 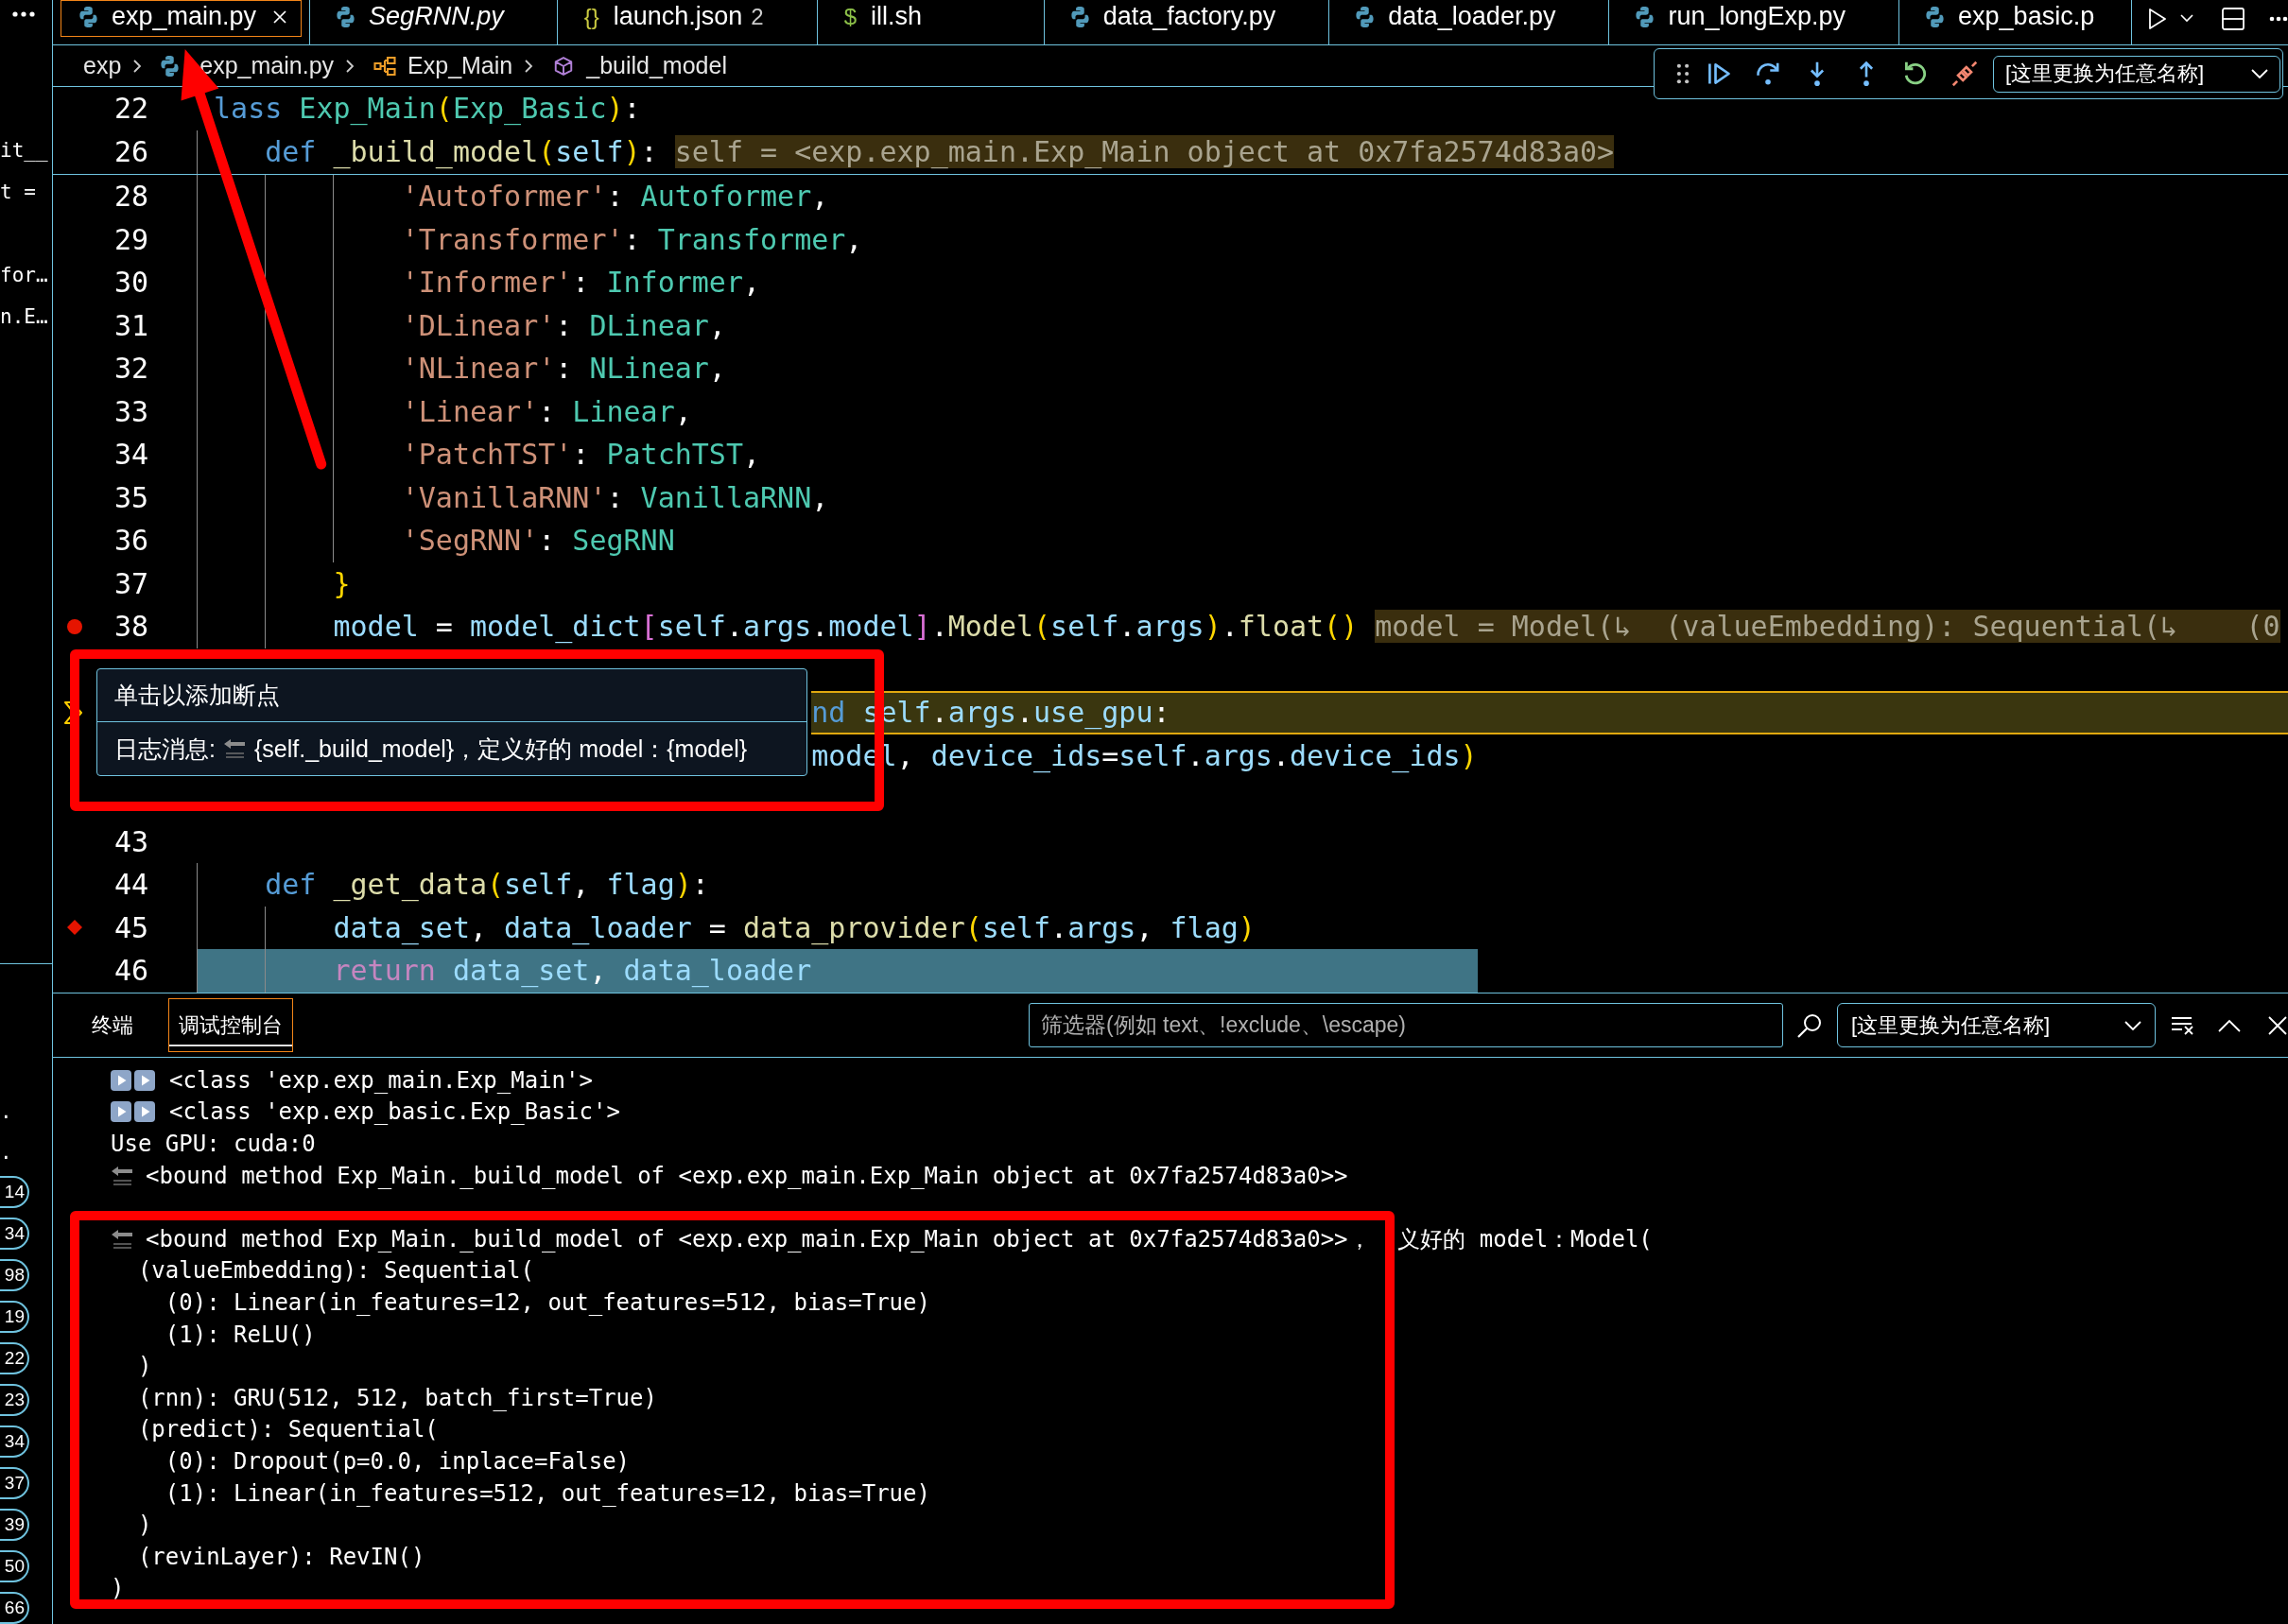 What do you see at coordinates (14, 1275) in the screenshot?
I see `count-badge: 98` at bounding box center [14, 1275].